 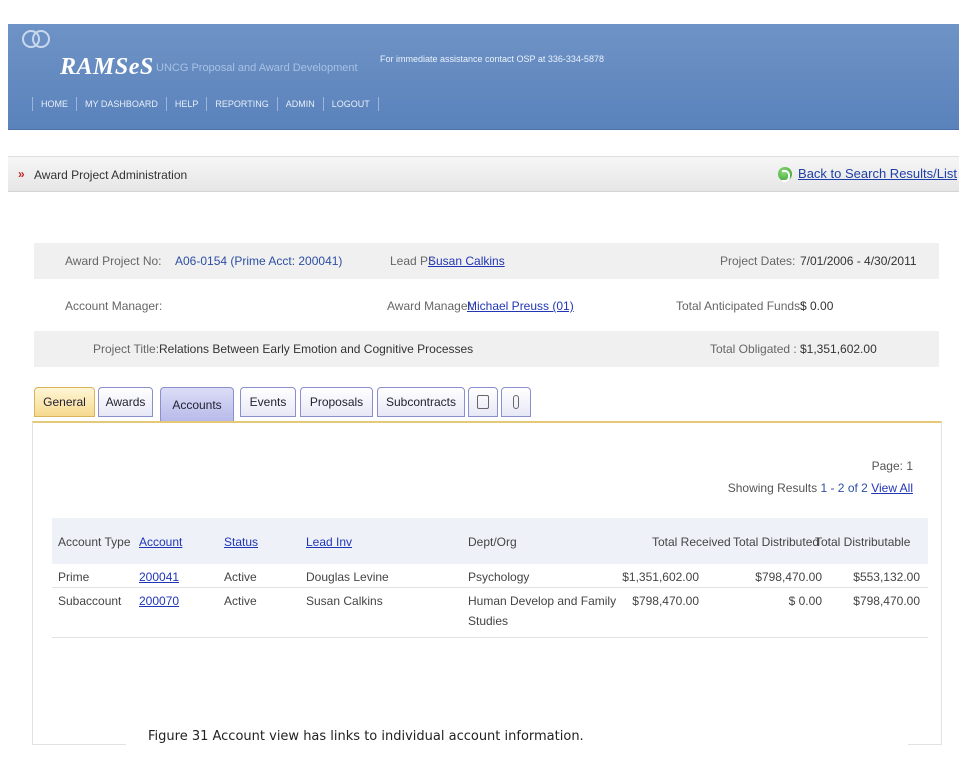 What do you see at coordinates (259, 261) in the screenshot?
I see `award-no-value: A06-0154 (Prime Acct: 200041)` at bounding box center [259, 261].